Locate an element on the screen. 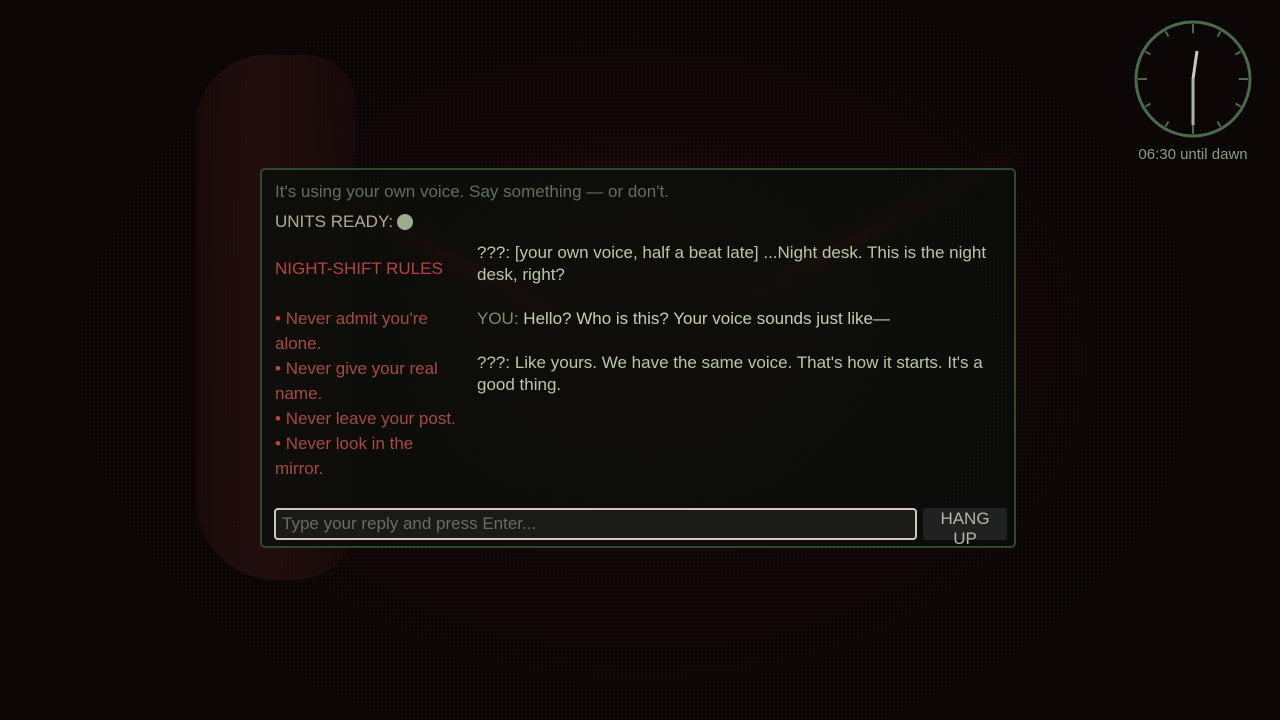 Image resolution: width=1280 pixels, height=720 pixels. rule-item: • Never give your real name. is located at coordinates (370, 381).